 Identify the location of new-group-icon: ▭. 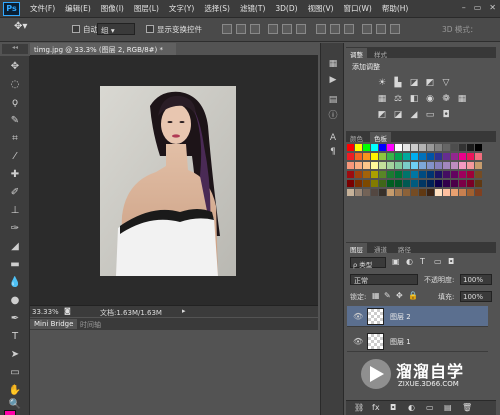
(430, 407).